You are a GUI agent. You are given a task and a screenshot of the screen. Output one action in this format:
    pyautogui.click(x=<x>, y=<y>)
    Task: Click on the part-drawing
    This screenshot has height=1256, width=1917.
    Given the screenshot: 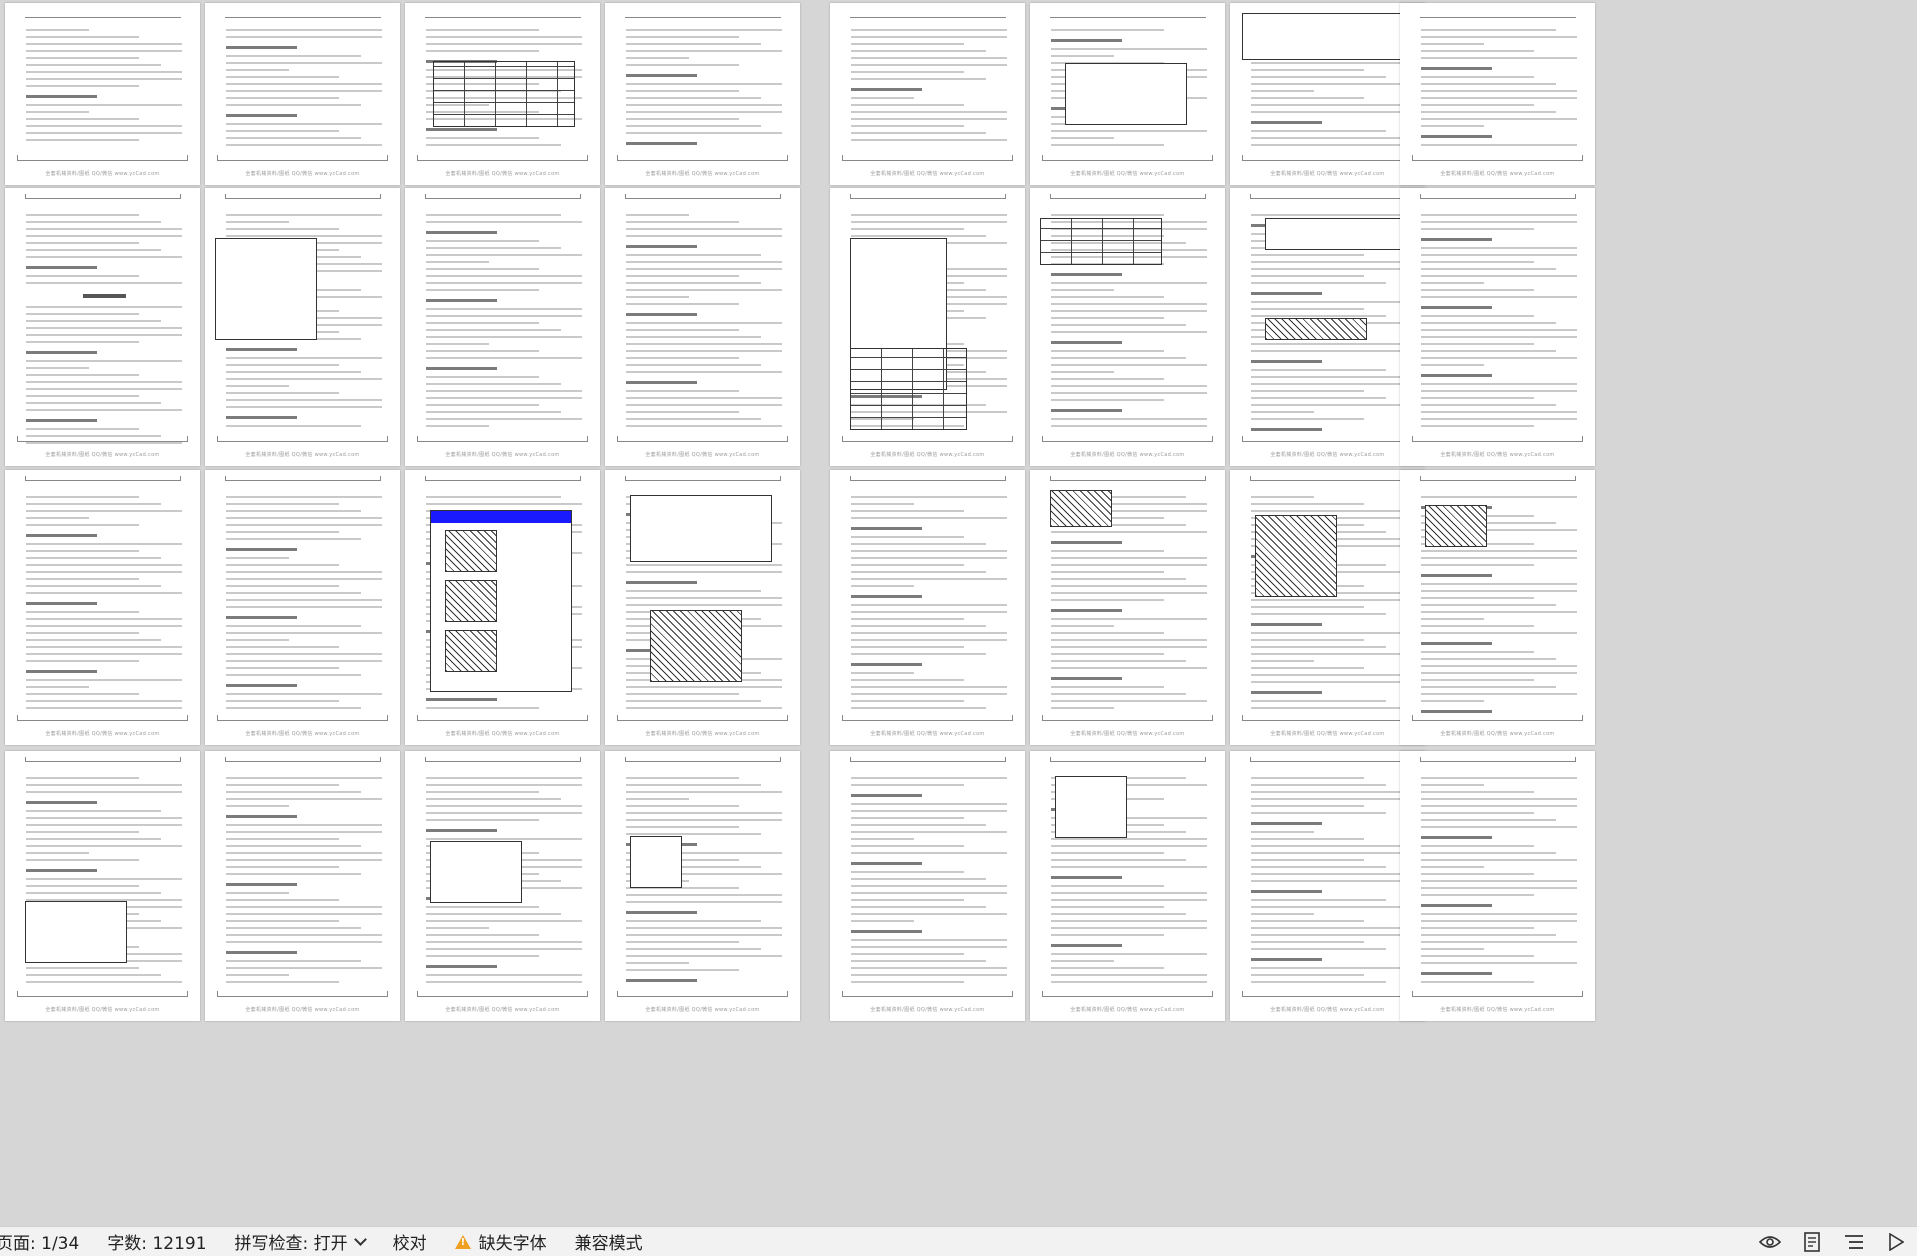 What is the action you would take?
    pyautogui.click(x=471, y=601)
    